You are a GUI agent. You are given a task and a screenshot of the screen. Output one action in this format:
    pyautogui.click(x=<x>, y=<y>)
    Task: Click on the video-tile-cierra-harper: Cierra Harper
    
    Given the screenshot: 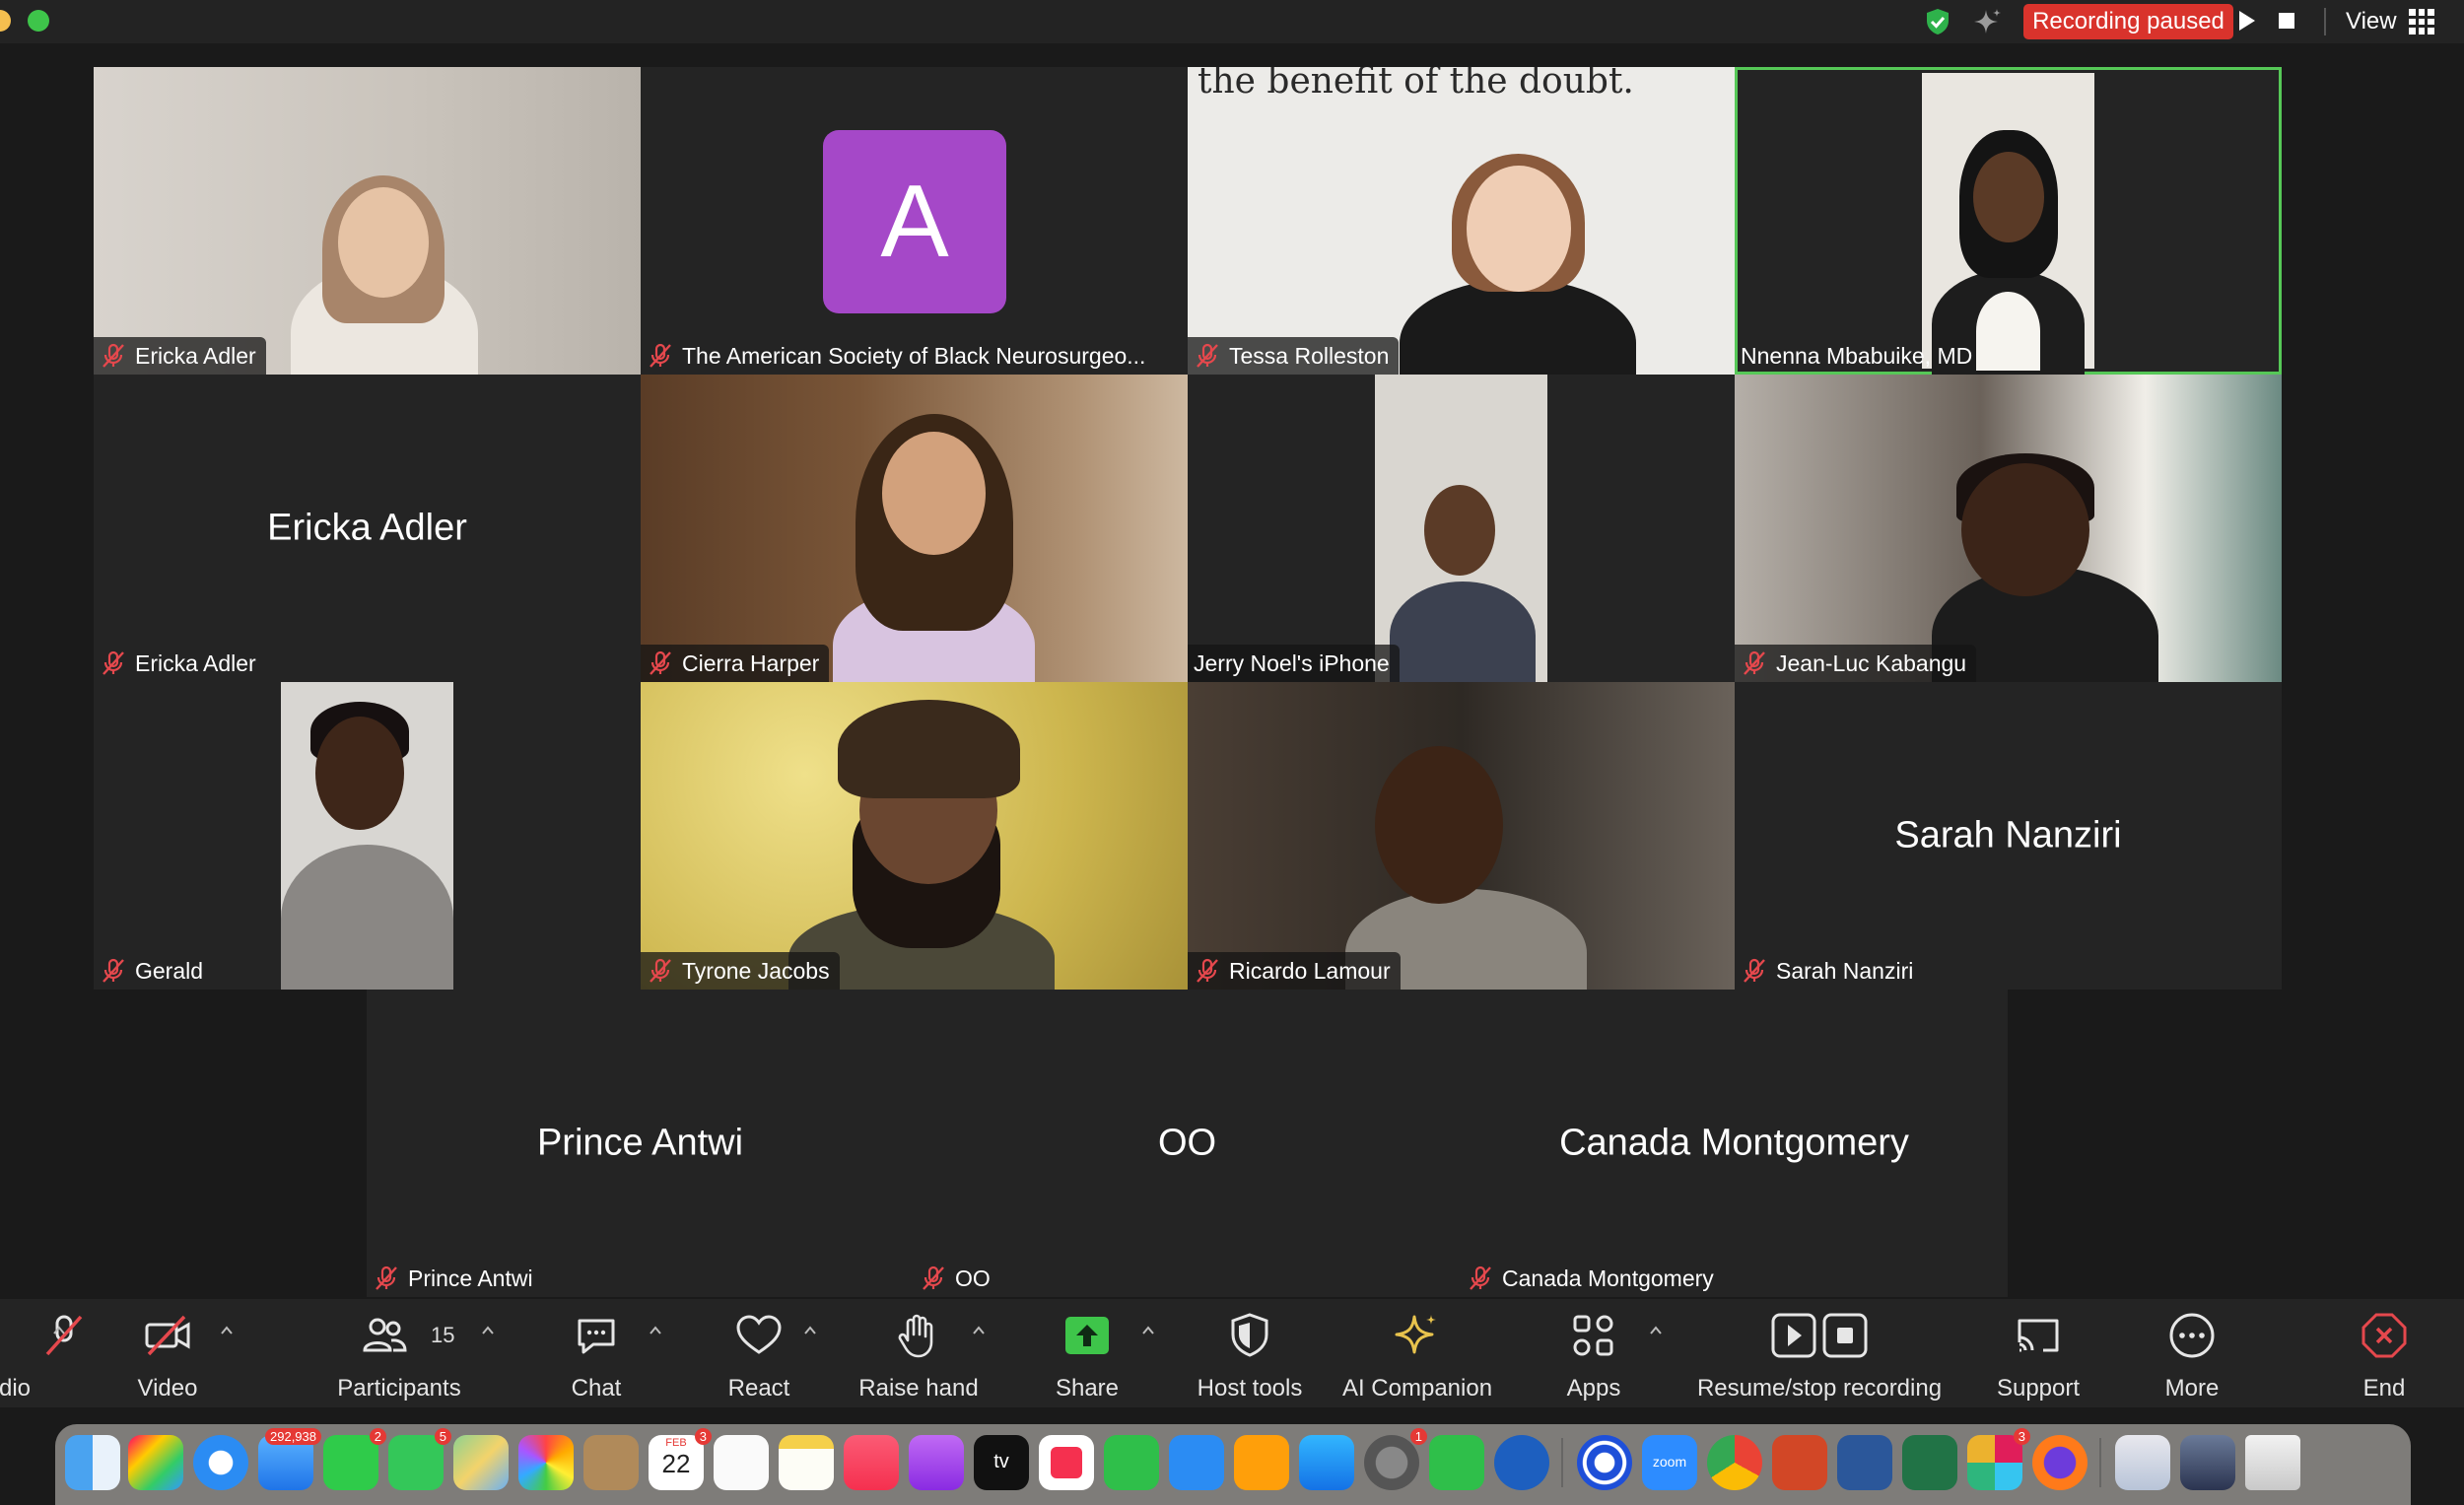 What is the action you would take?
    pyautogui.click(x=914, y=528)
    